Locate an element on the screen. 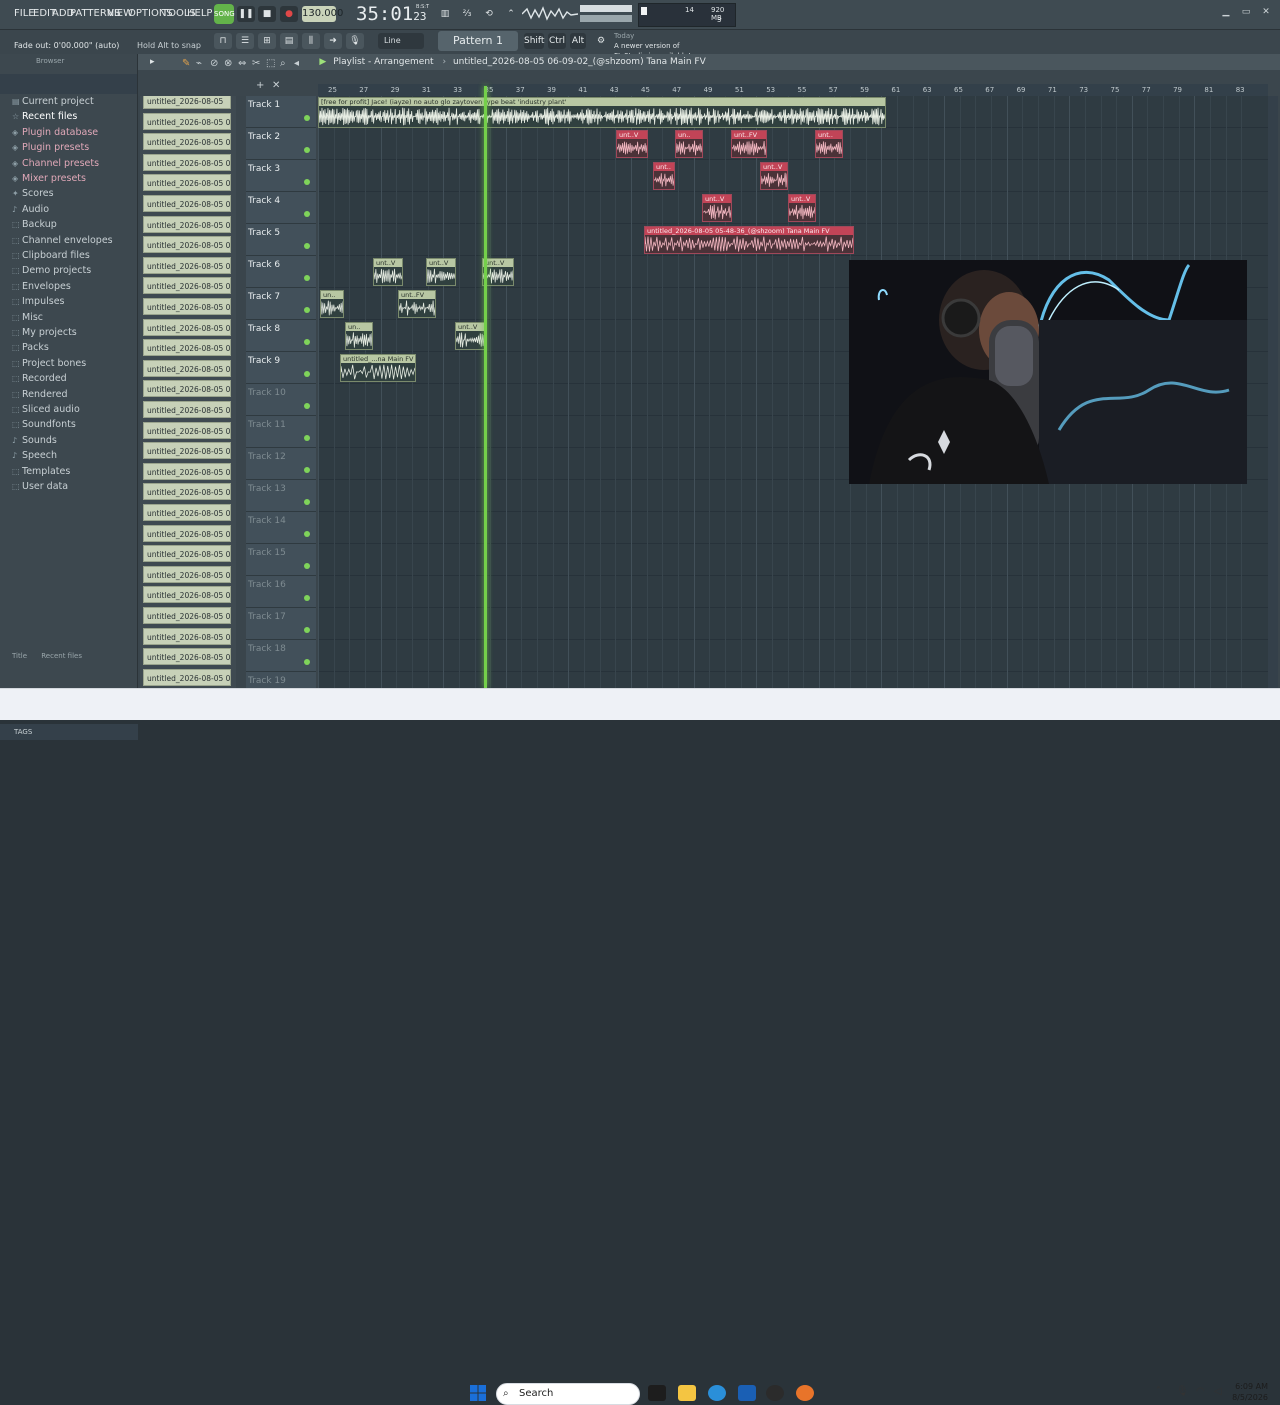  track-header: Track 12 is located at coordinates (281, 464).